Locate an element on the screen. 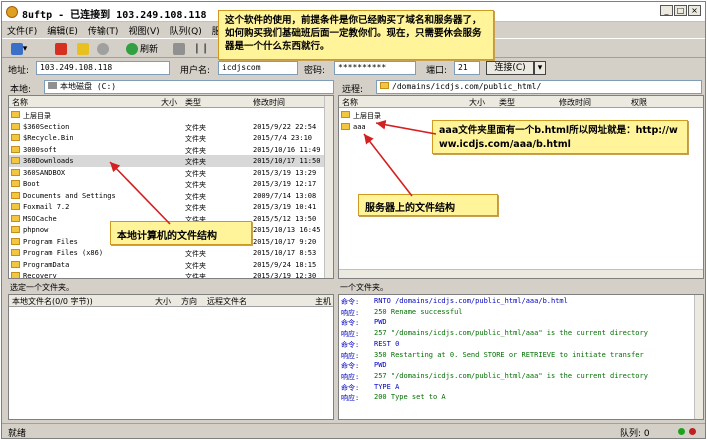  local-file-row: Foxmail 7.2 文件夹 2015/3/19 10:41 is located at coordinates (171, 207).